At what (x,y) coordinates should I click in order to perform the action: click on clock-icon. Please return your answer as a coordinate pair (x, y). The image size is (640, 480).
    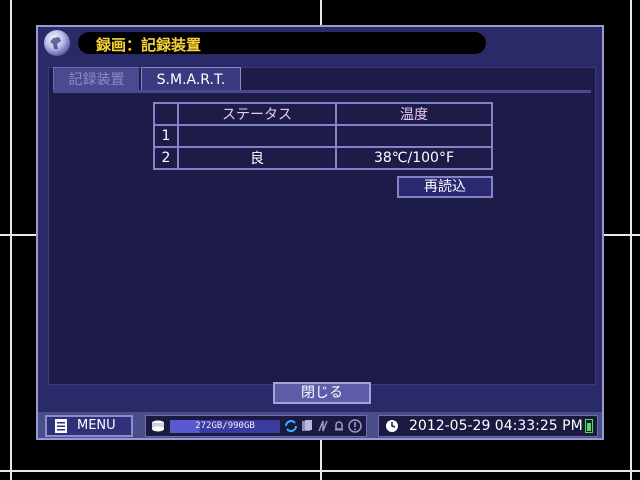
    Looking at the image, I should click on (392, 426).